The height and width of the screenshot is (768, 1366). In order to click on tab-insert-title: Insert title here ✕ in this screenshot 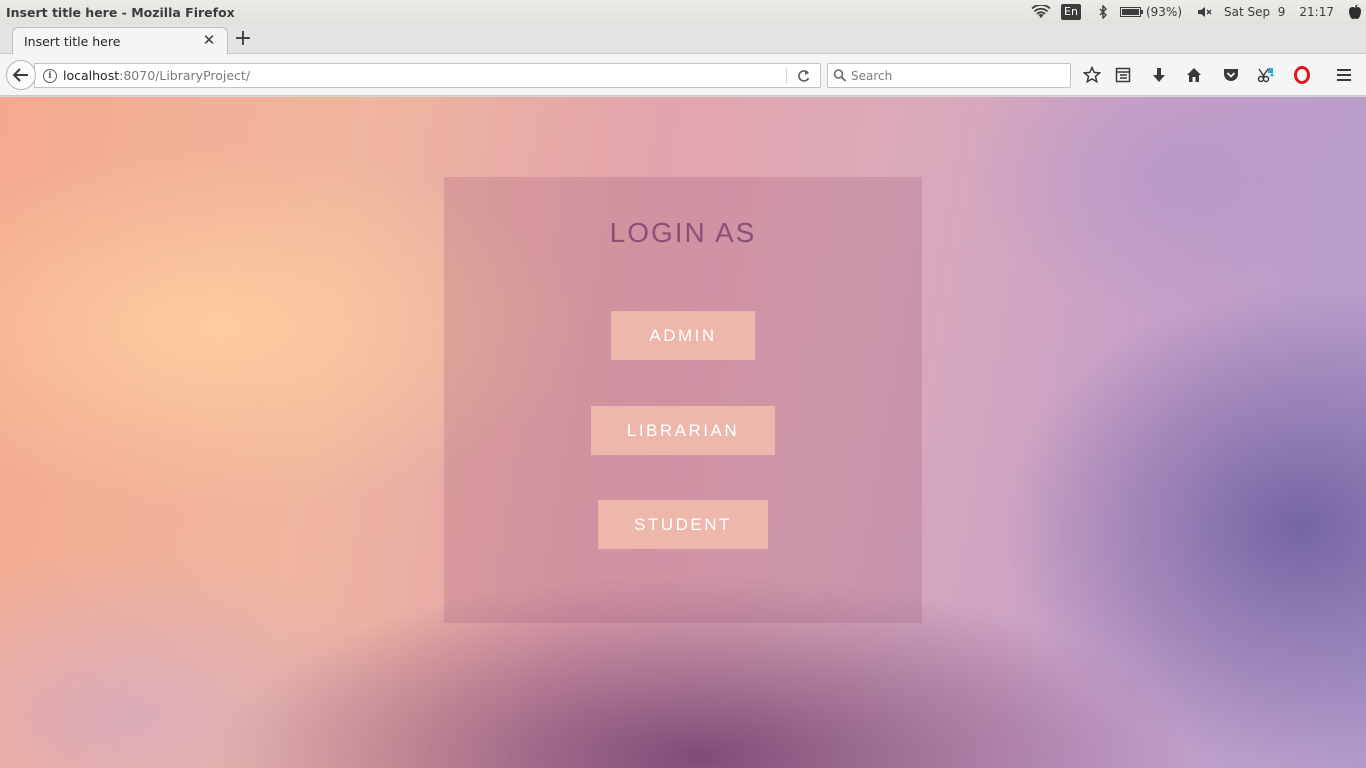, I will do `click(120, 41)`.